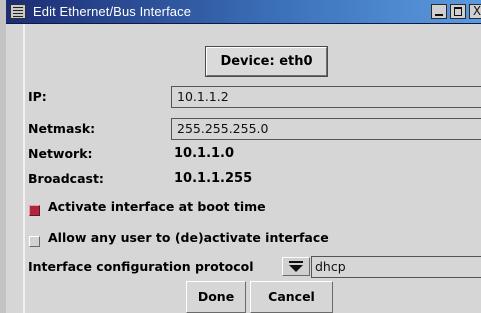  What do you see at coordinates (243, 12) in the screenshot?
I see `title-bar: Edit Ethernet/Bus Interface X` at bounding box center [243, 12].